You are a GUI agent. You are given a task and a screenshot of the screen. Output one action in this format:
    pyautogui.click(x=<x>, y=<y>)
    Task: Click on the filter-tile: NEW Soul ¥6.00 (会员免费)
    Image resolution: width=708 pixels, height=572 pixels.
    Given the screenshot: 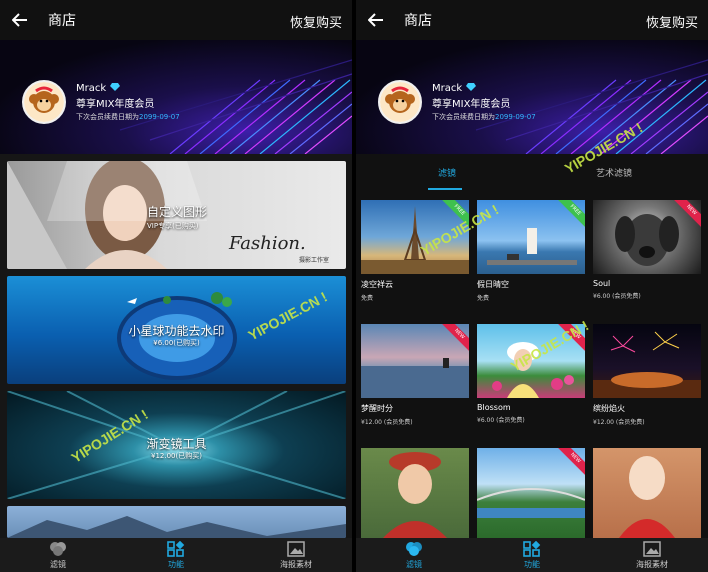 What is the action you would take?
    pyautogui.click(x=647, y=250)
    